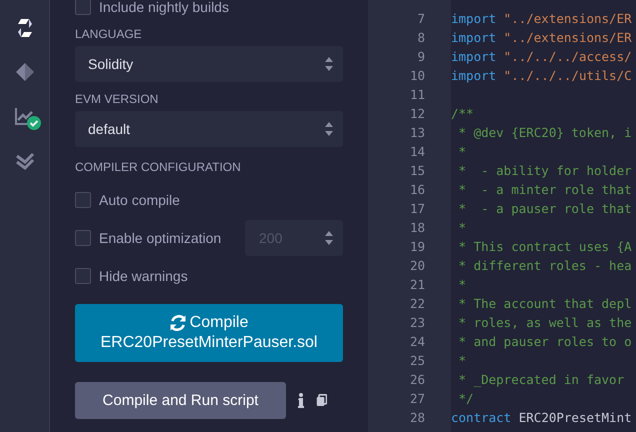 The height and width of the screenshot is (432, 636). What do you see at coordinates (160, 238) in the screenshot?
I see `checkbox-label: Enable optimization` at bounding box center [160, 238].